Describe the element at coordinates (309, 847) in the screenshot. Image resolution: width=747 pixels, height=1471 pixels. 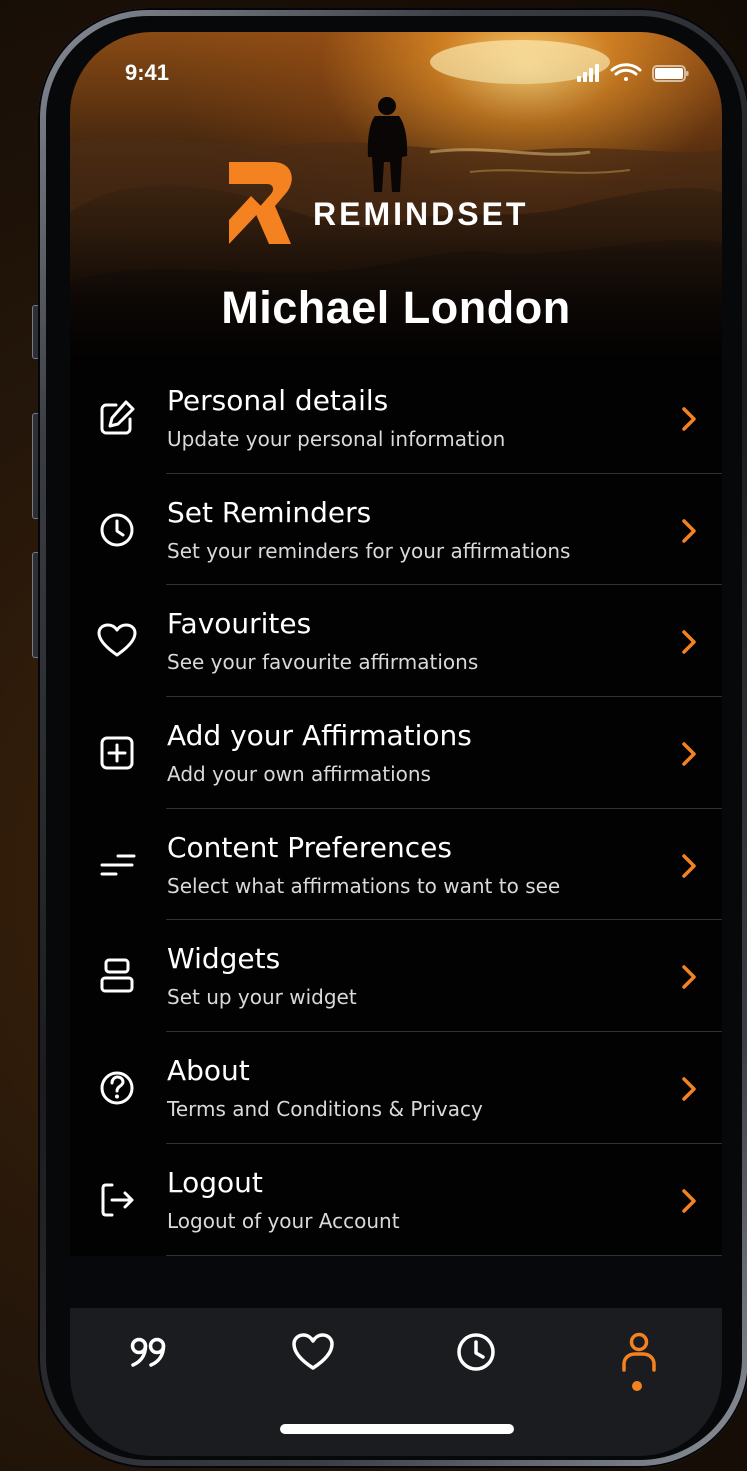
I see `menu-item-title: Content Preferences` at that location.